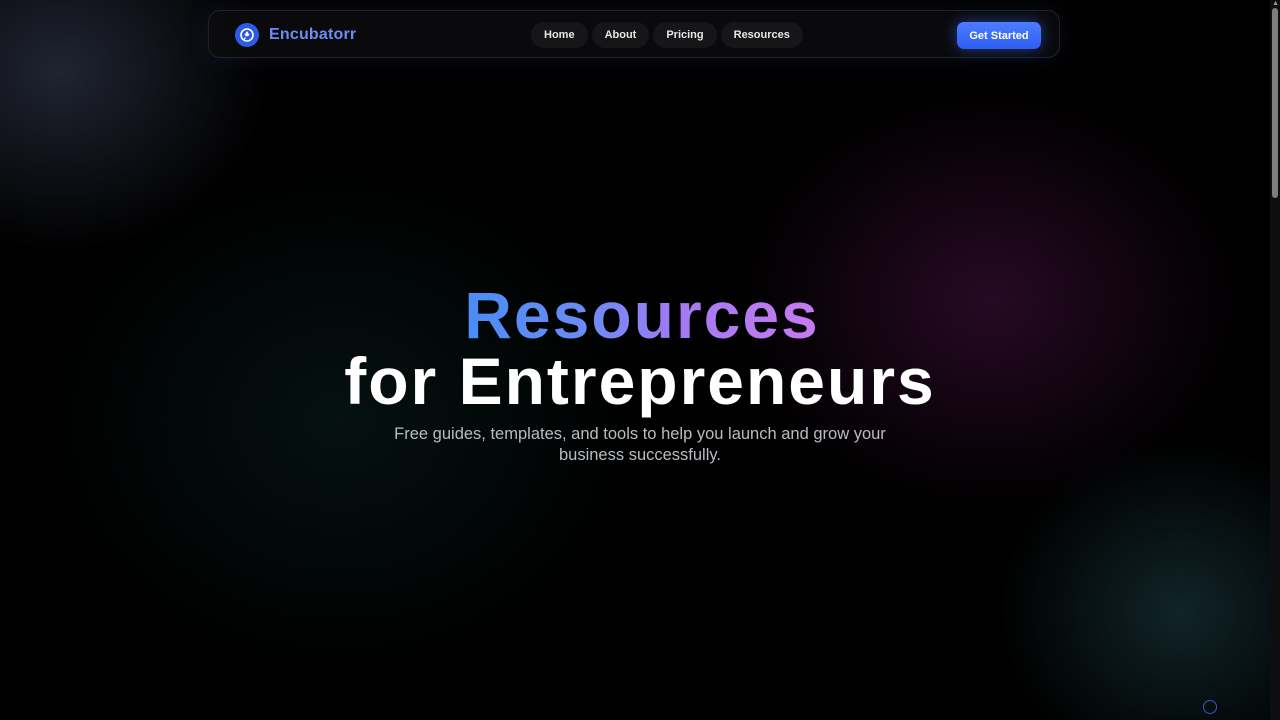  I want to click on get-started-button: Get Started, so click(999, 35).